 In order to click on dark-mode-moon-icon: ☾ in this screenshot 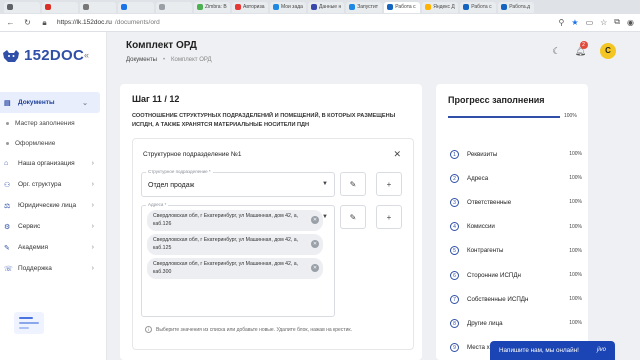, I will do `click(556, 51)`.